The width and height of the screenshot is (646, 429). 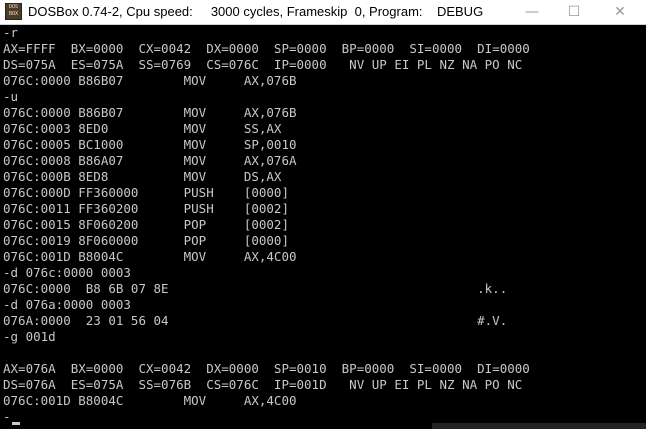 What do you see at coordinates (255, 288) in the screenshot?
I see `terminal-line: 076C:0000 B8 6B 07 8E .k..` at bounding box center [255, 288].